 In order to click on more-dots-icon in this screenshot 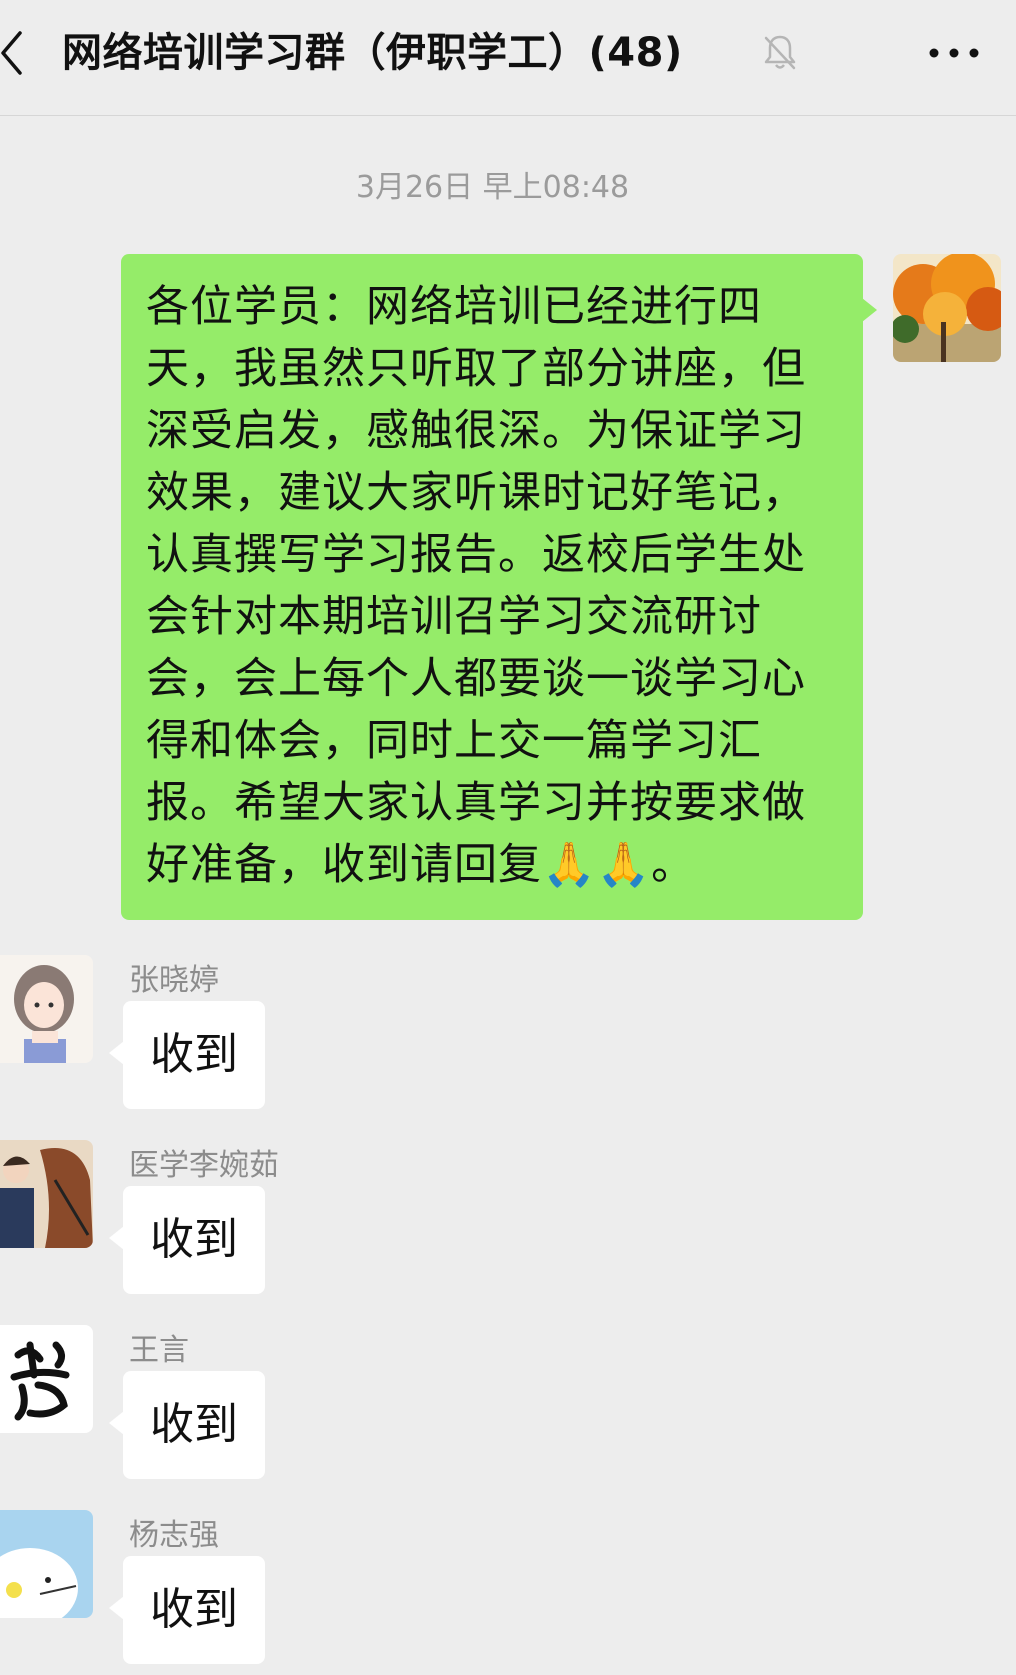, I will do `click(954, 53)`.